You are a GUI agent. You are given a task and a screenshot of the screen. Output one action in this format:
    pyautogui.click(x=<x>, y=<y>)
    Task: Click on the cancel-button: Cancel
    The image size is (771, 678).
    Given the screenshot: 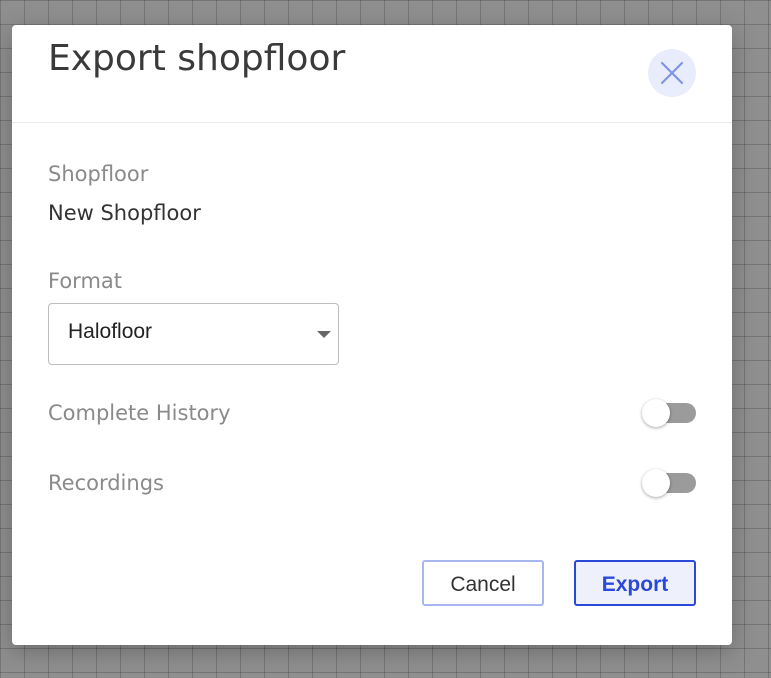 What is the action you would take?
    pyautogui.click(x=483, y=583)
    